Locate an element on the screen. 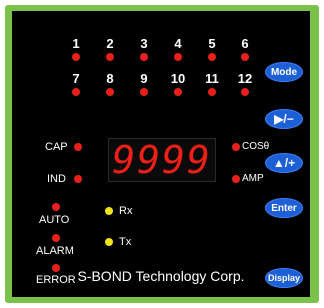  auto-label: AUTO is located at coordinates (54, 220).